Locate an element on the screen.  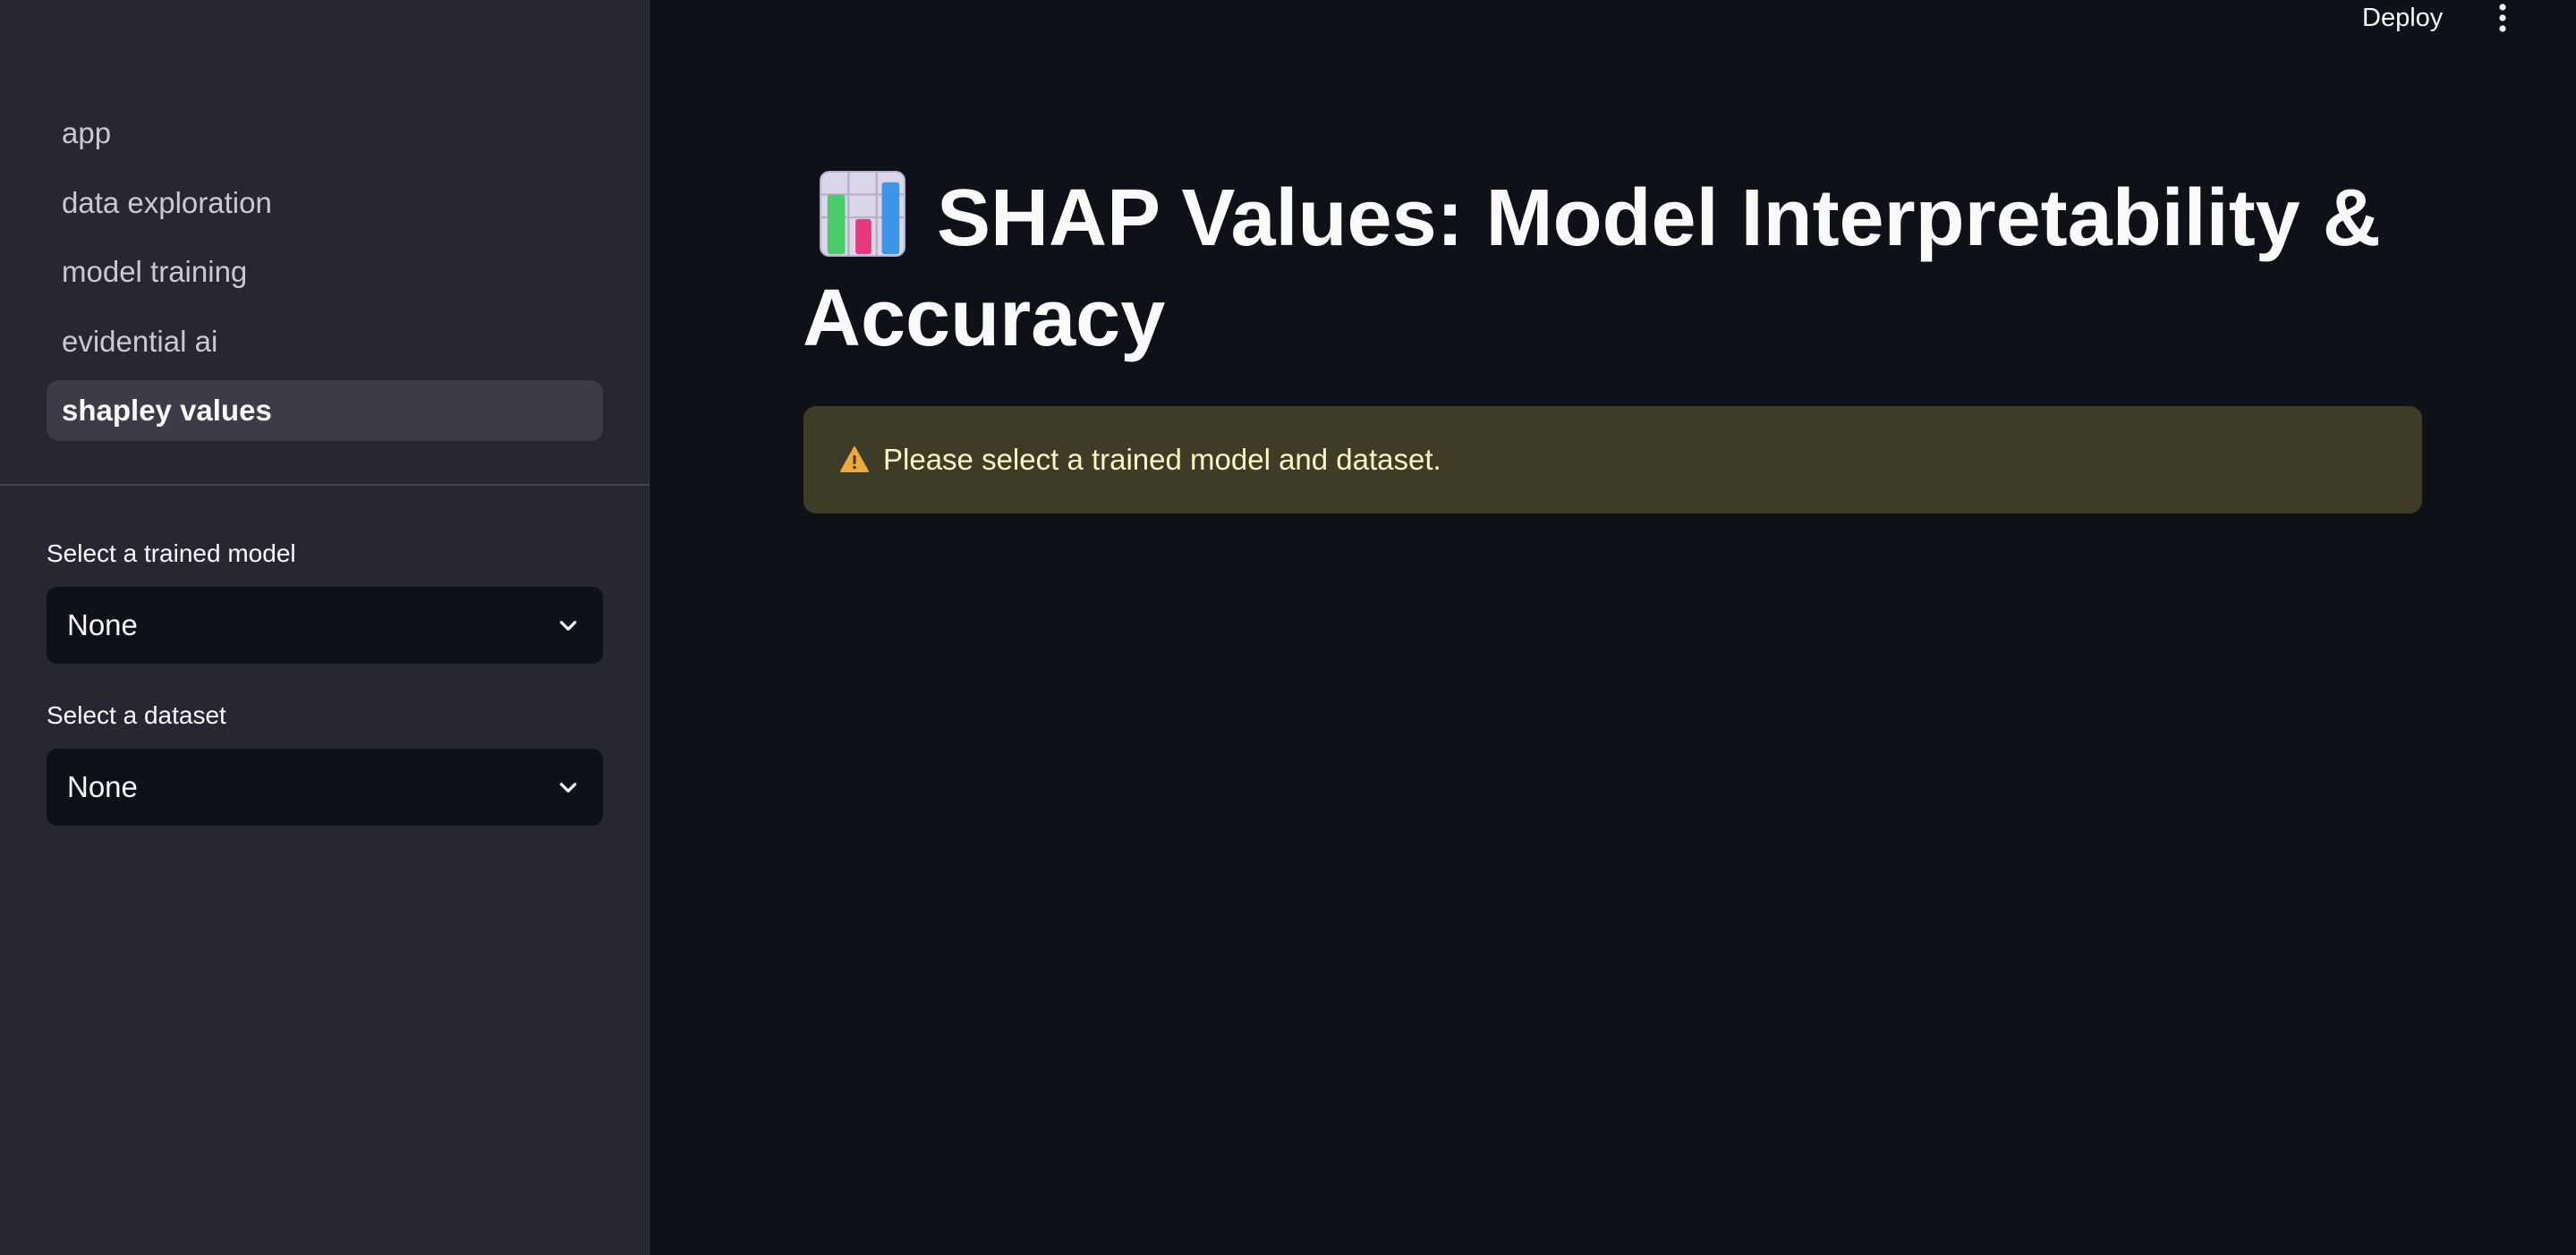
sidebar-item-label: data exploration is located at coordinates (167, 202).